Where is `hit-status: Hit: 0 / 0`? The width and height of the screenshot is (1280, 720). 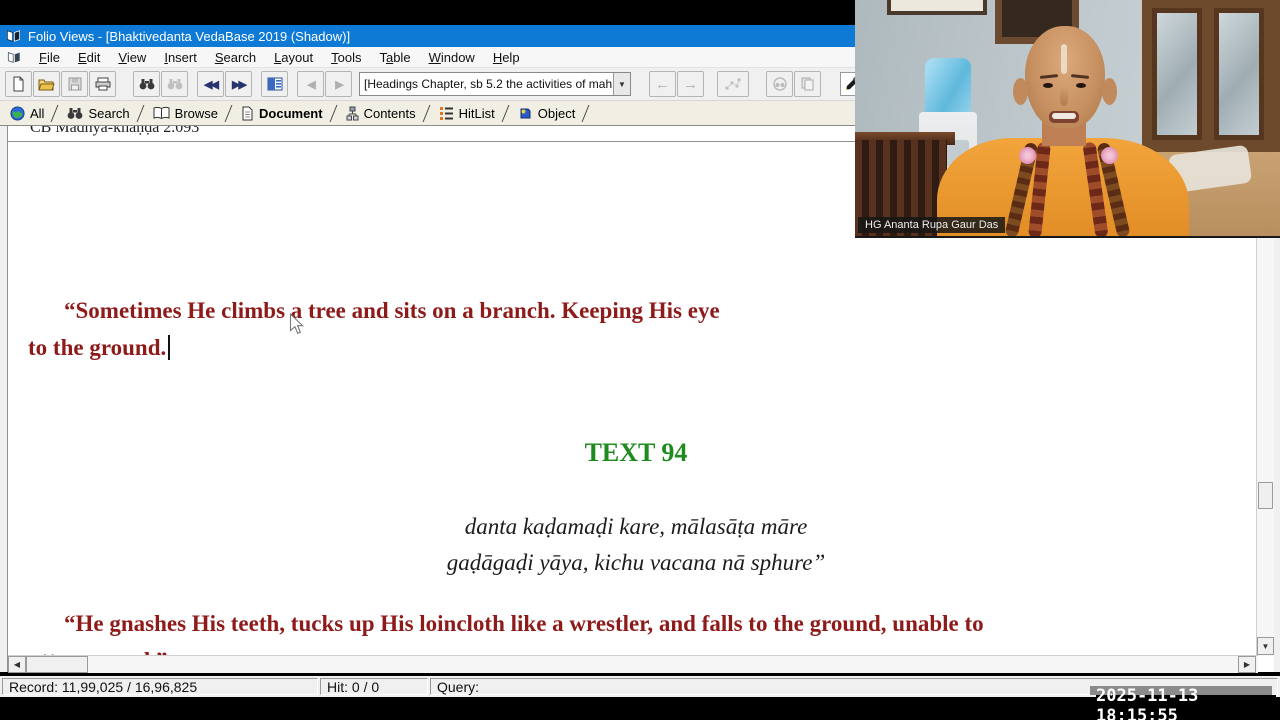 hit-status: Hit: 0 / 0 is located at coordinates (374, 686).